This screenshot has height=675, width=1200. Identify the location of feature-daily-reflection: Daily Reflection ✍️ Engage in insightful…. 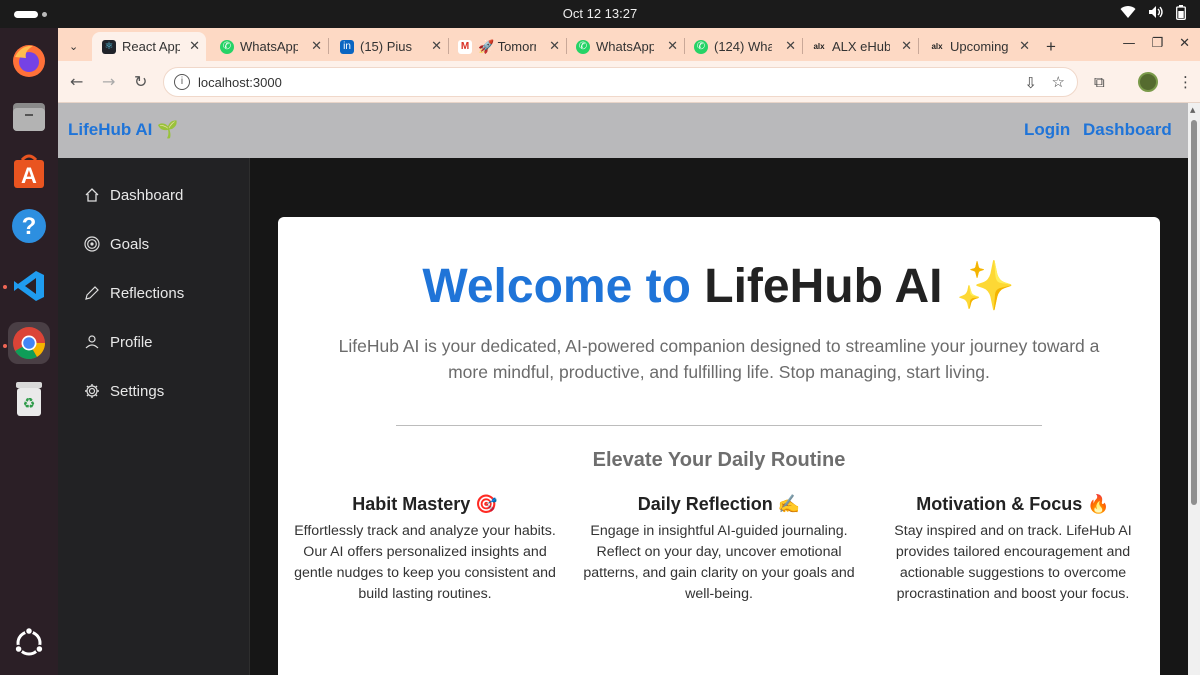
(719, 549).